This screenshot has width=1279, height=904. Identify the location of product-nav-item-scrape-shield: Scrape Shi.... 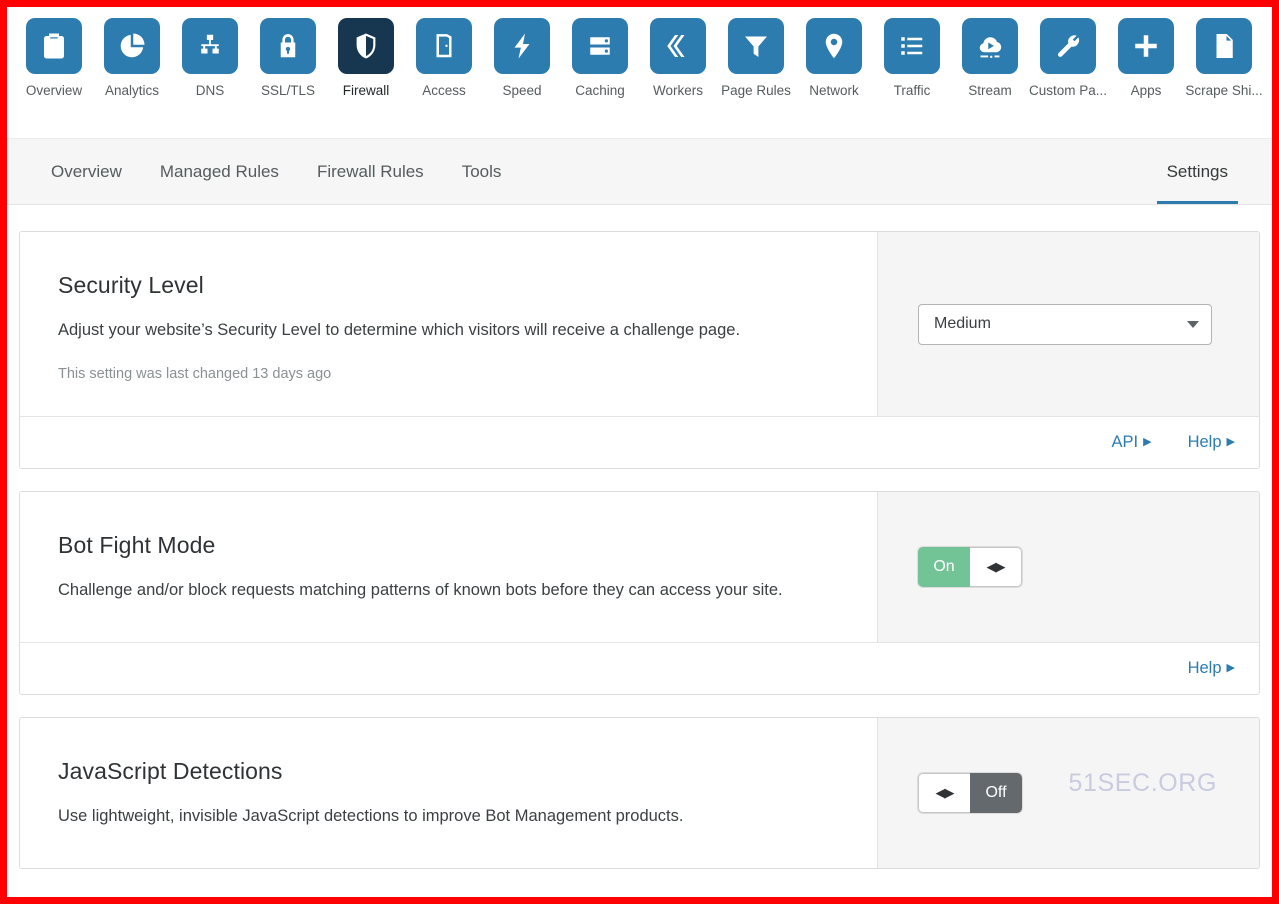
(1224, 58).